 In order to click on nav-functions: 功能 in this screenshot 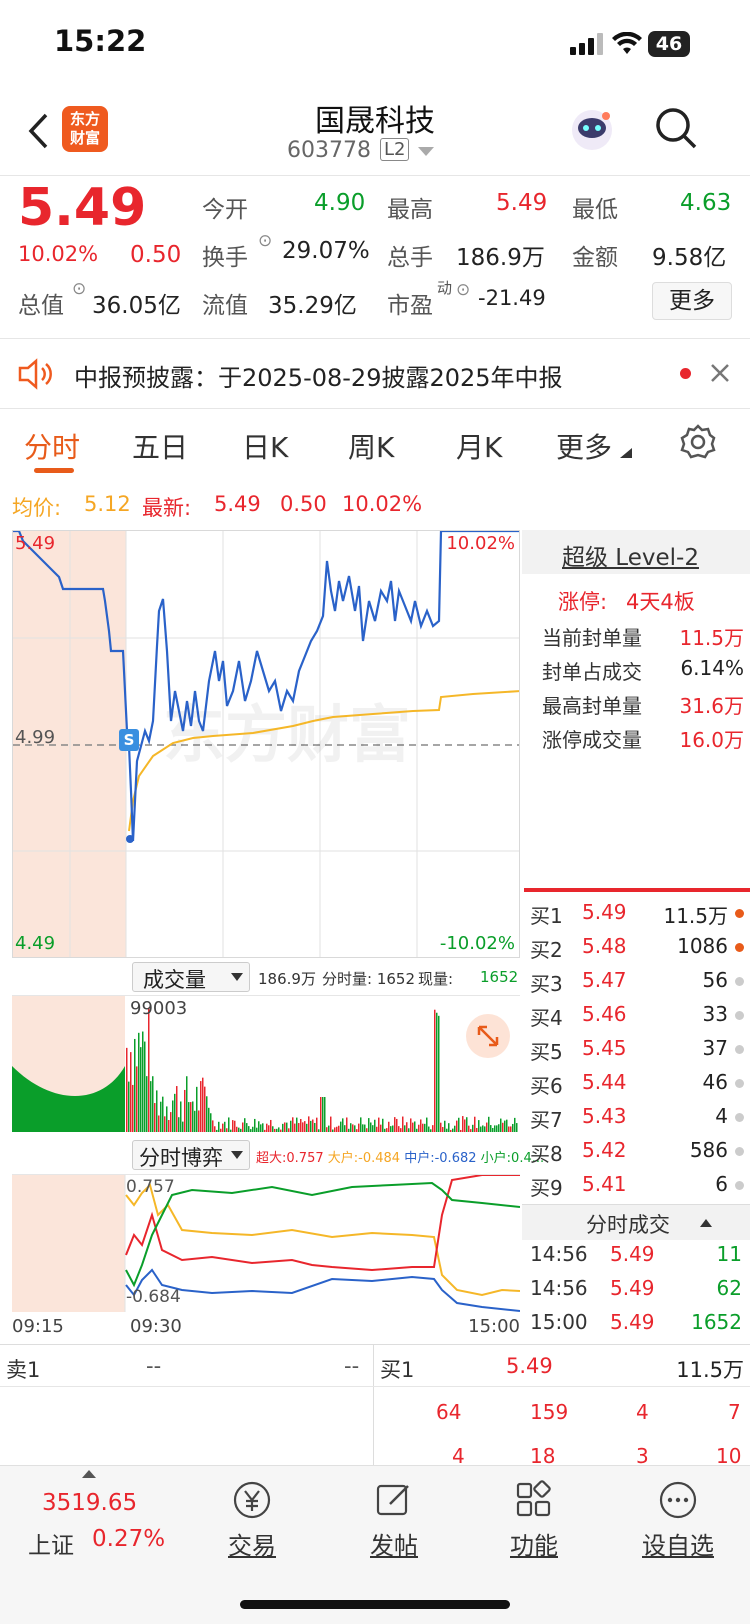, I will do `click(534, 1520)`.